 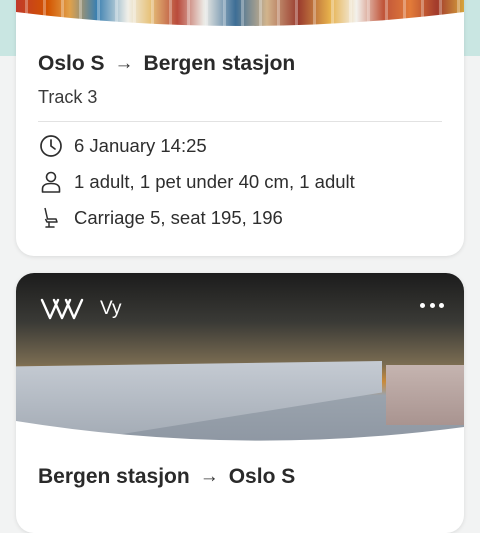 I want to click on passengers-text: 1 adult, 1 pet under 40 cm, 1 adult, so click(x=214, y=181).